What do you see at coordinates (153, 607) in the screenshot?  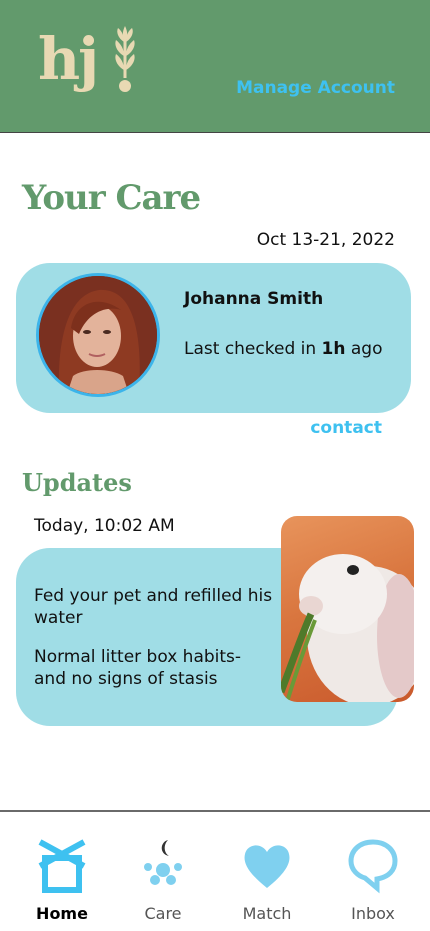 I see `update-note: Fed your pet and refilled his water` at bounding box center [153, 607].